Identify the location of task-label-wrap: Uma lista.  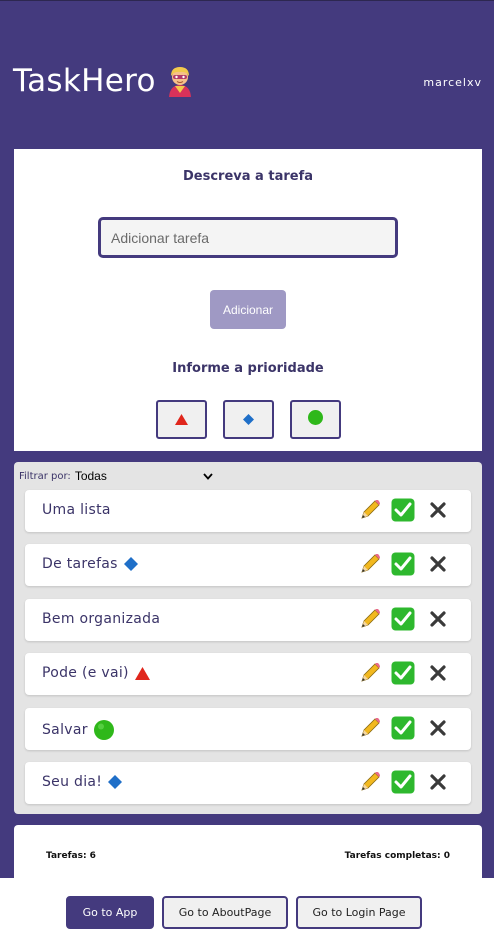
(76, 510).